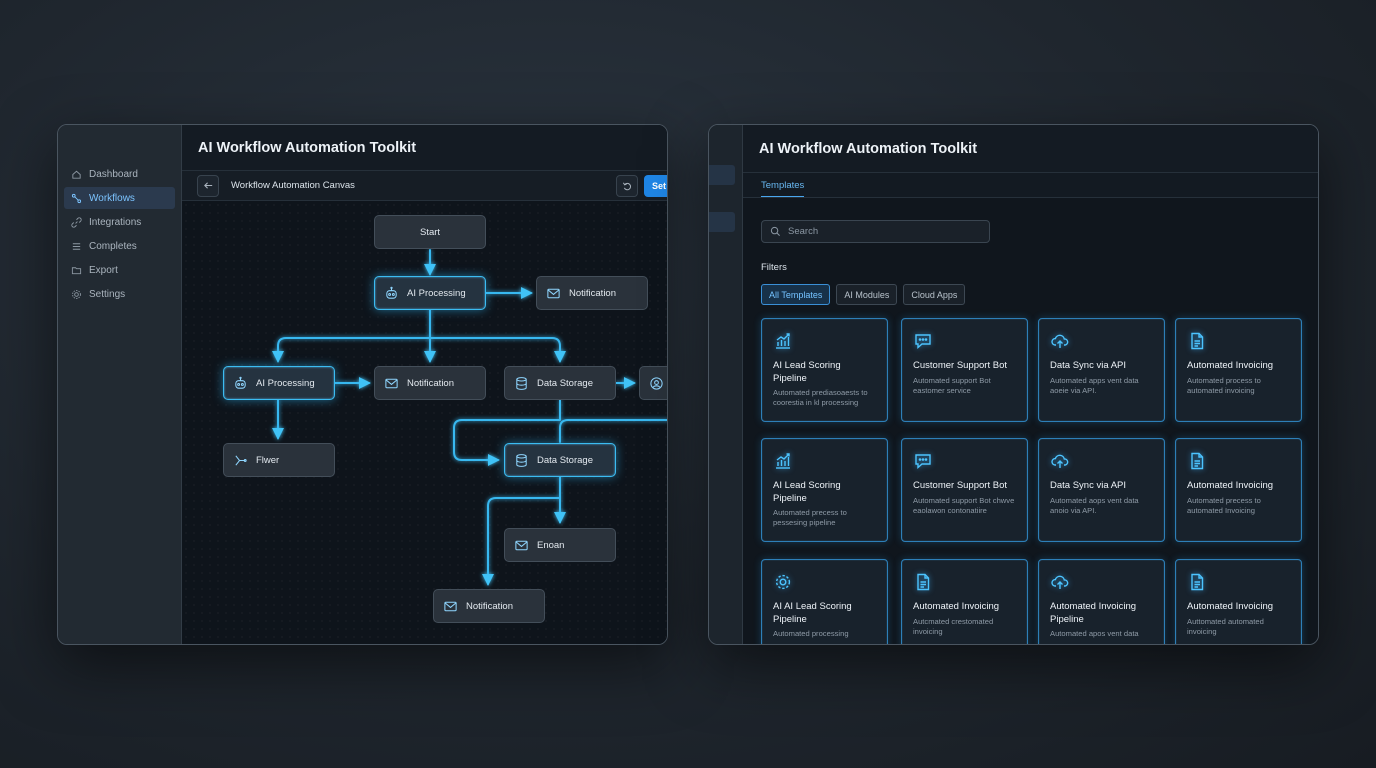 Image resolution: width=1376 pixels, height=768 pixels. I want to click on back-button, so click(208, 185).